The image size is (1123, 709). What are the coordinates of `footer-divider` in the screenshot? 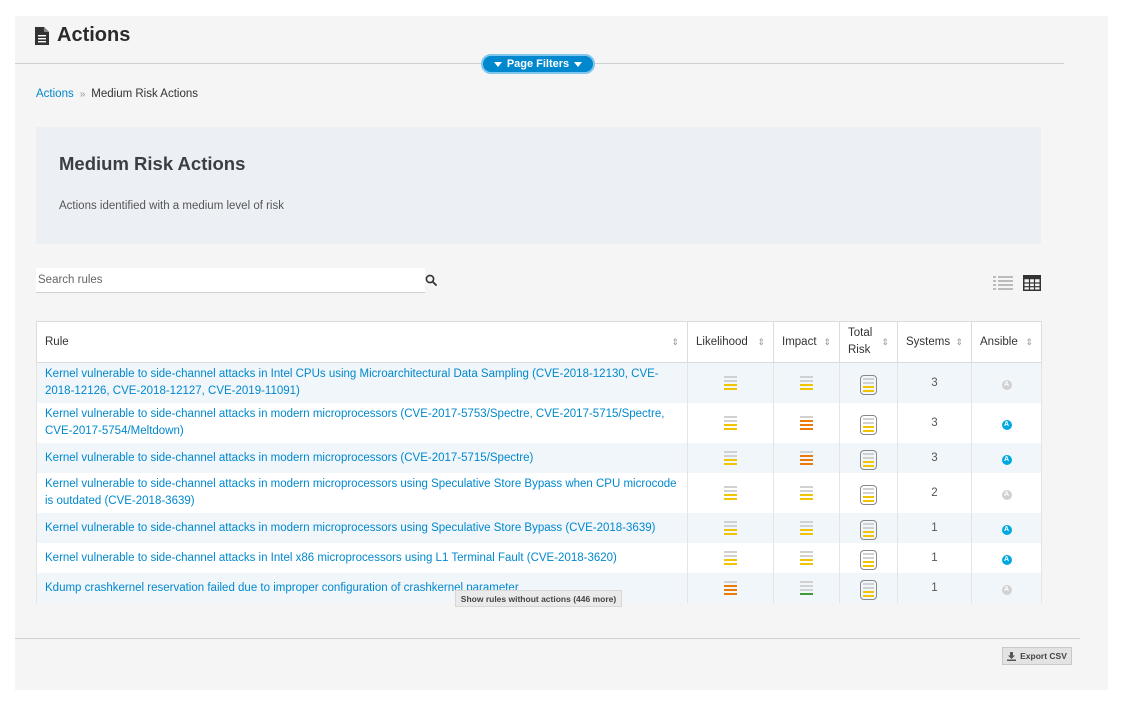 It's located at (547, 638).